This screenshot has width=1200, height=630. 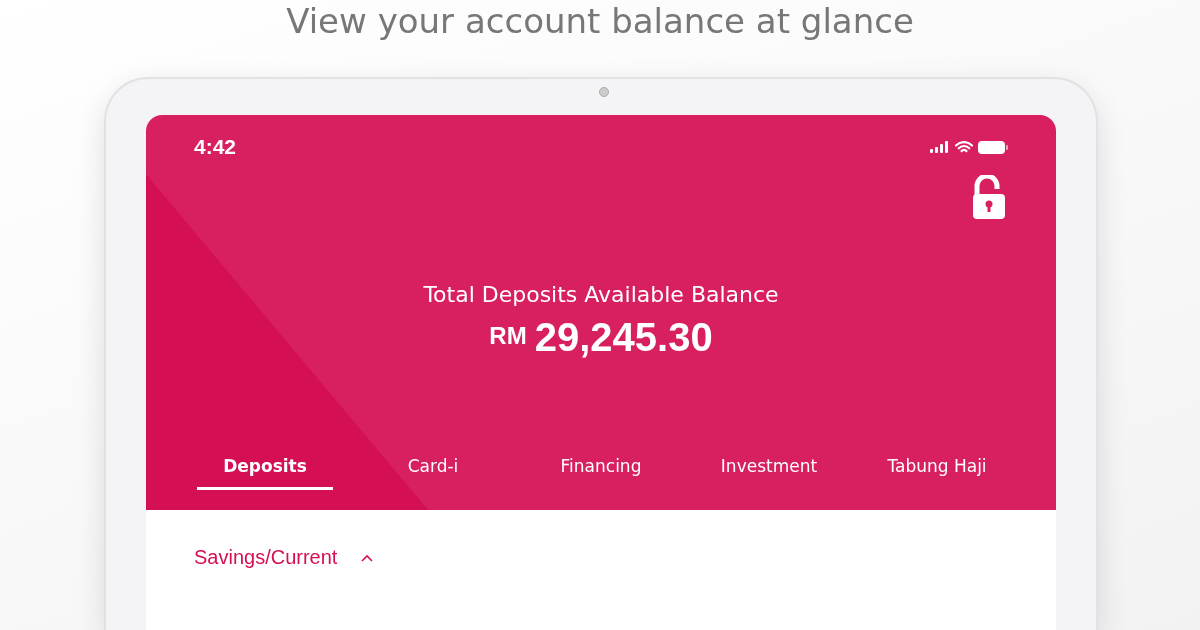 What do you see at coordinates (508, 336) in the screenshot?
I see `currency: RM` at bounding box center [508, 336].